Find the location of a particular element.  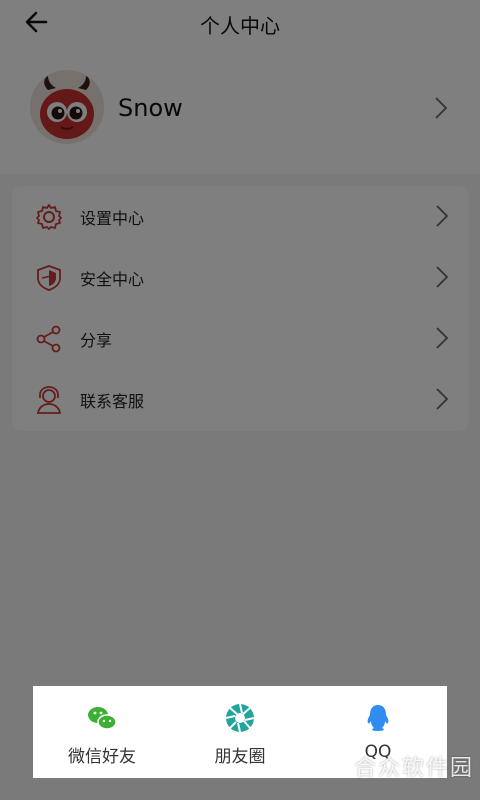

share-label: 微信好友 is located at coordinates (102, 757).